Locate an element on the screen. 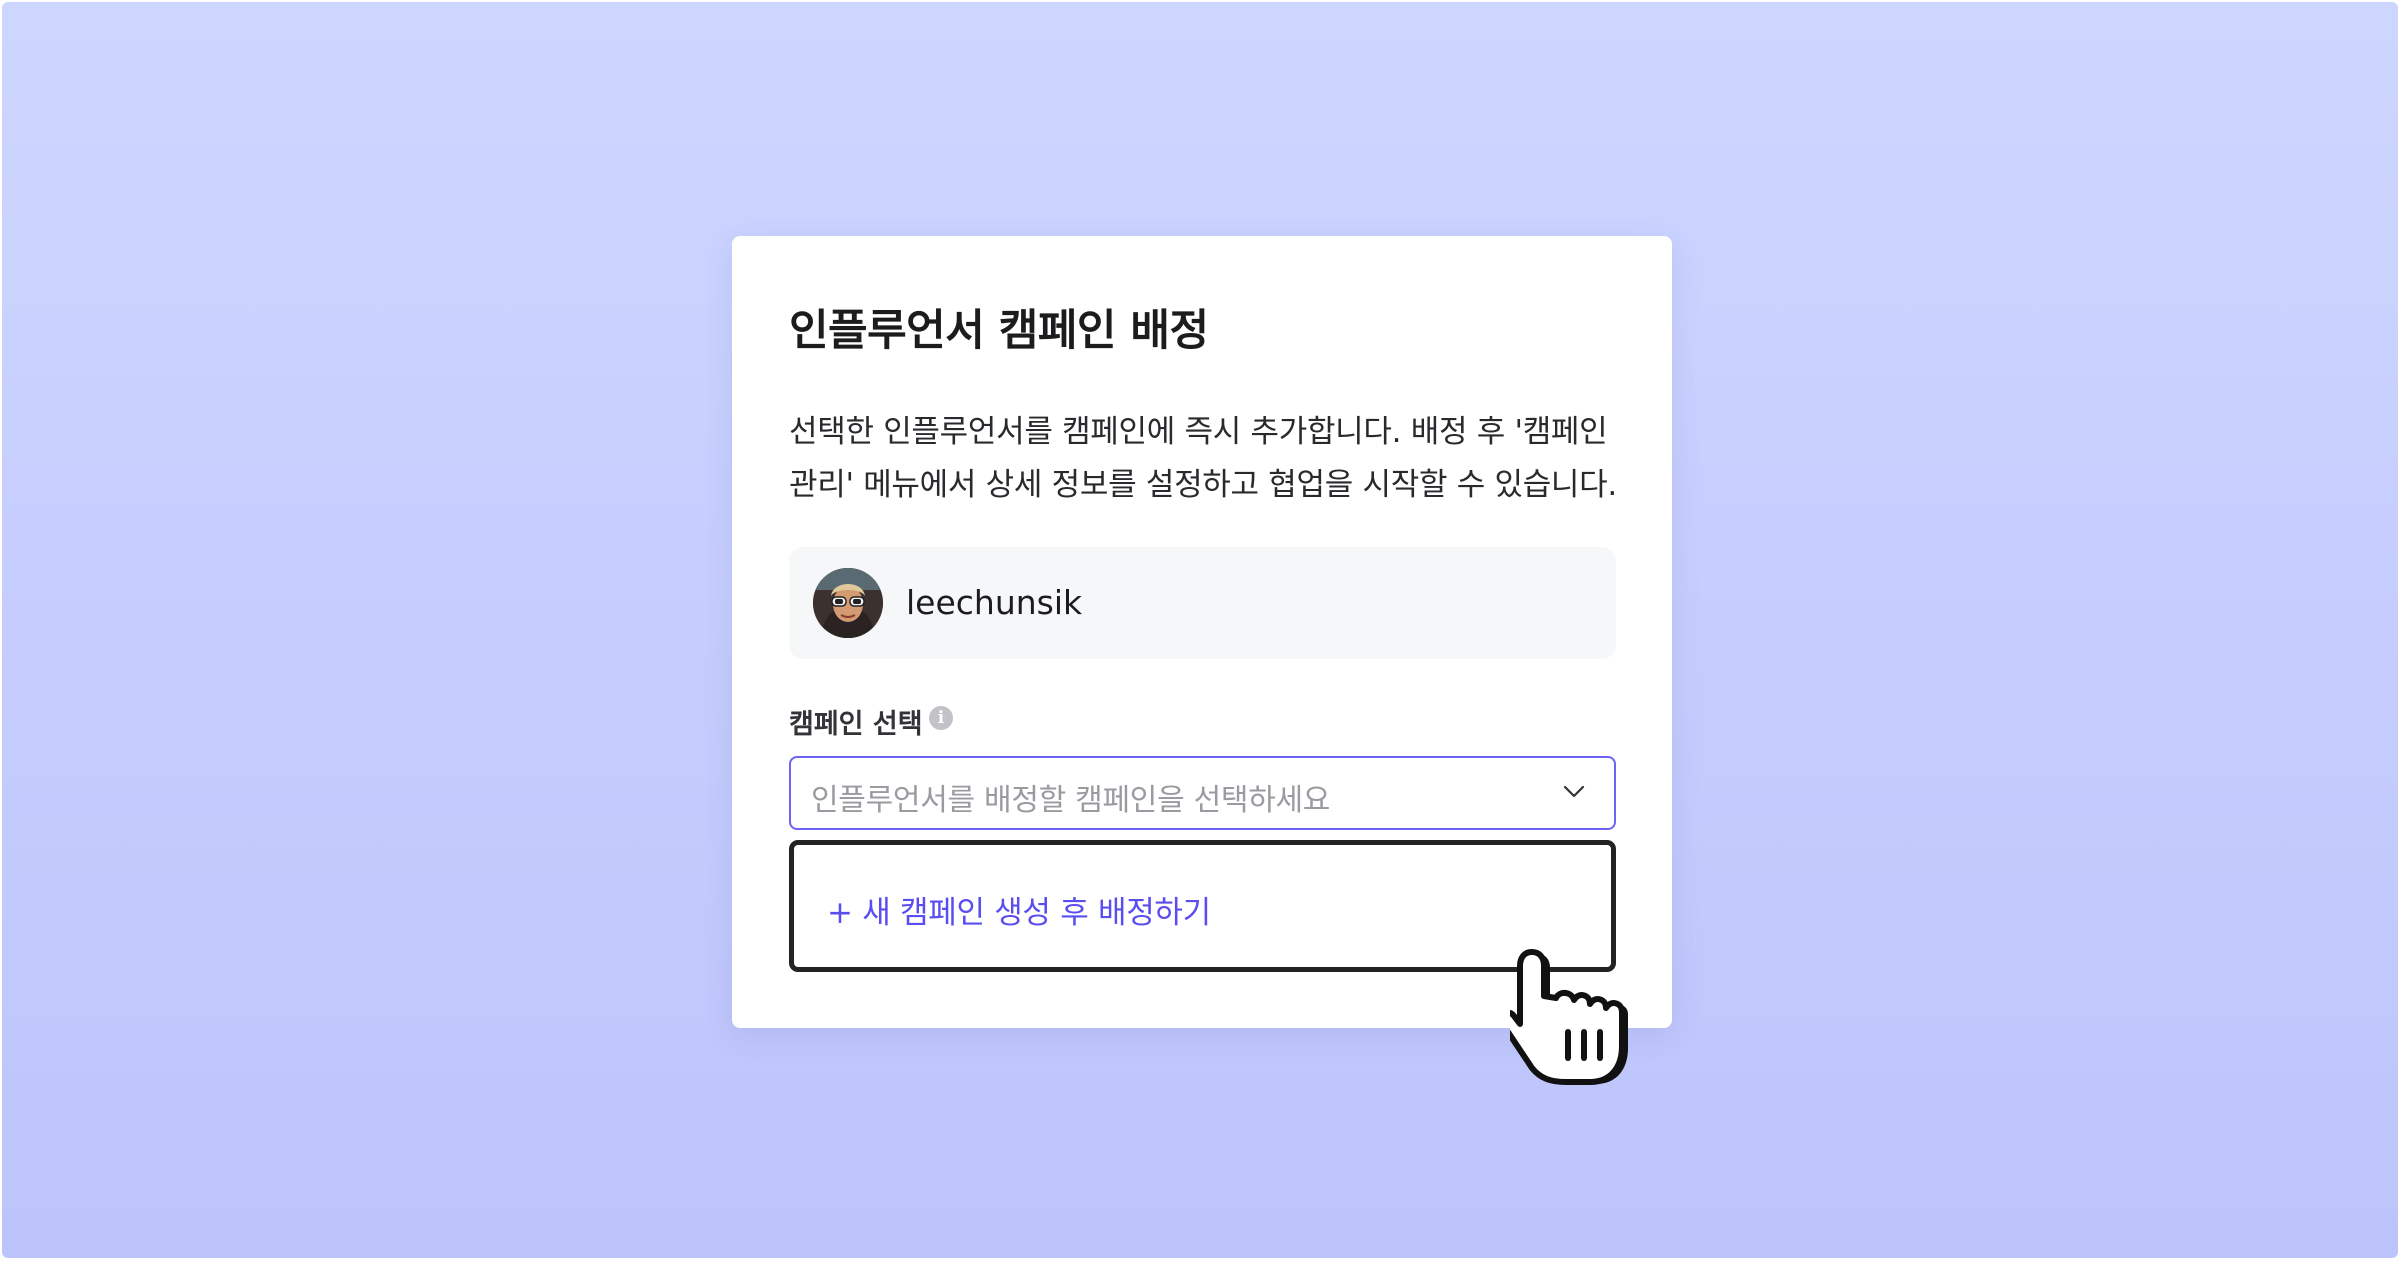  chevron-down-icon is located at coordinates (1574, 791).